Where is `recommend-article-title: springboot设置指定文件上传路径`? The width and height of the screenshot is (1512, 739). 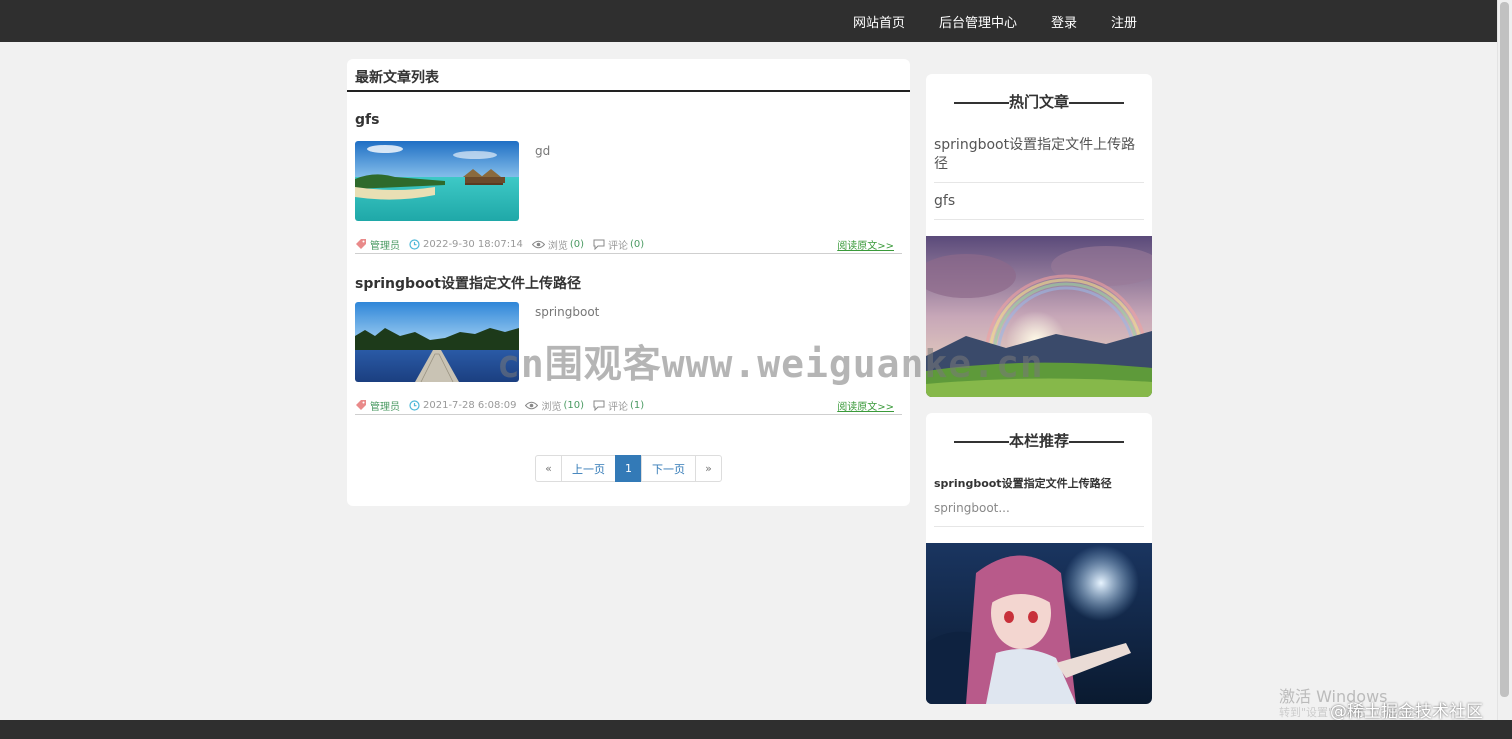
recommend-article-title: springboot设置指定文件上传路径 is located at coordinates (1023, 483).